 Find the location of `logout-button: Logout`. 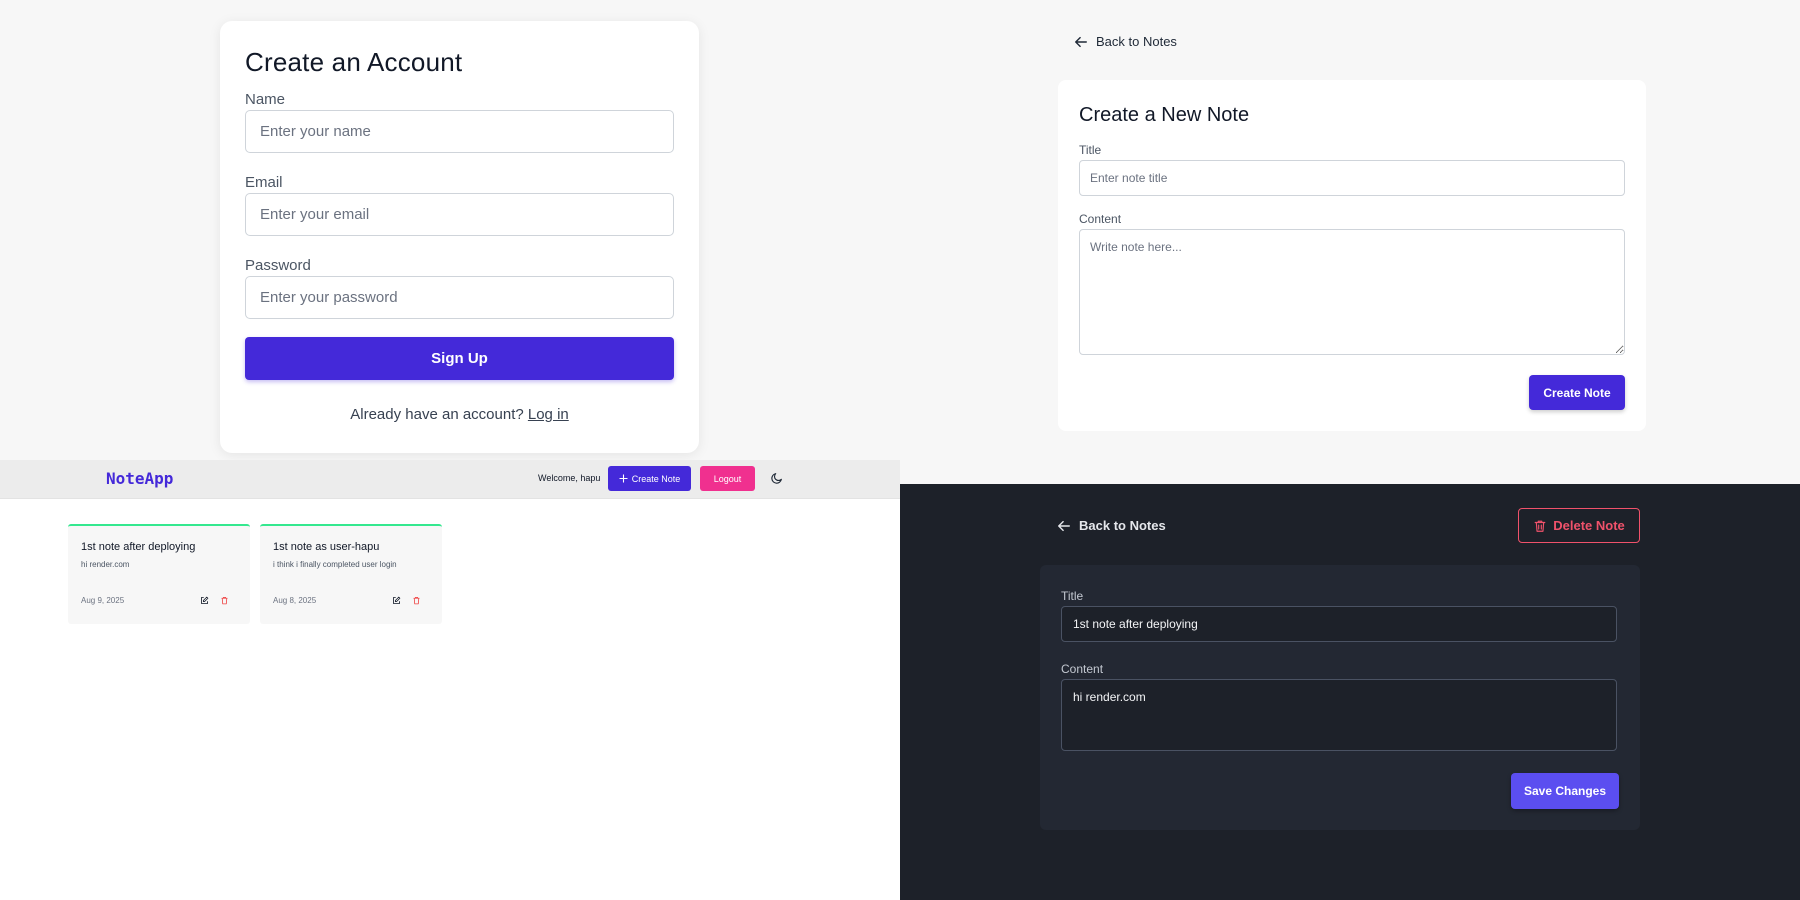

logout-button: Logout is located at coordinates (727, 478).